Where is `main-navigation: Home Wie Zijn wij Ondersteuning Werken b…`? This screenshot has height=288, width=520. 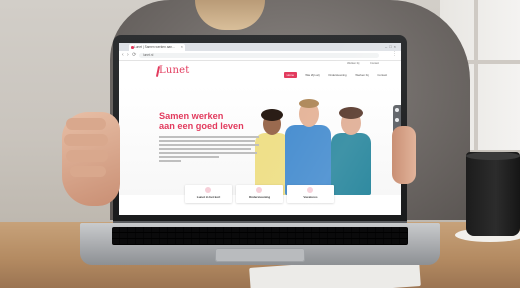
main-navigation: Home Wie Zijn wij Ondersteuning Werken b… is located at coordinates (331, 75).